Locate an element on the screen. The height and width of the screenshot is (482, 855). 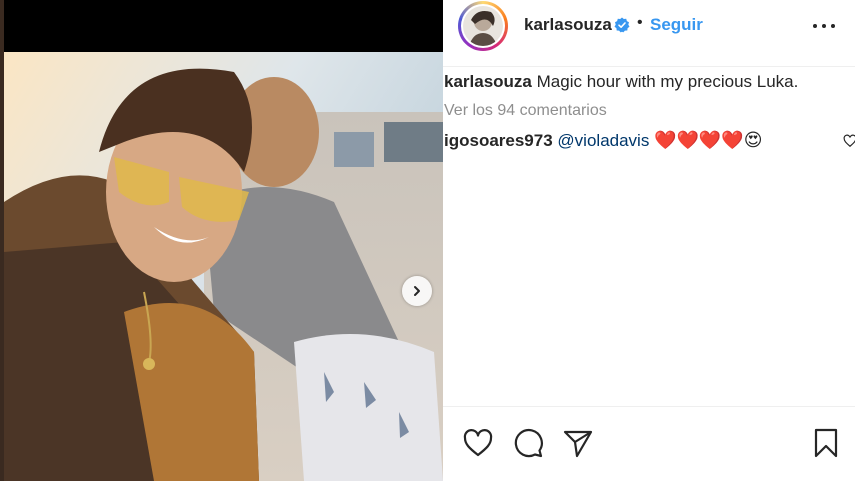
verified-badge-icon is located at coordinates (622, 25).